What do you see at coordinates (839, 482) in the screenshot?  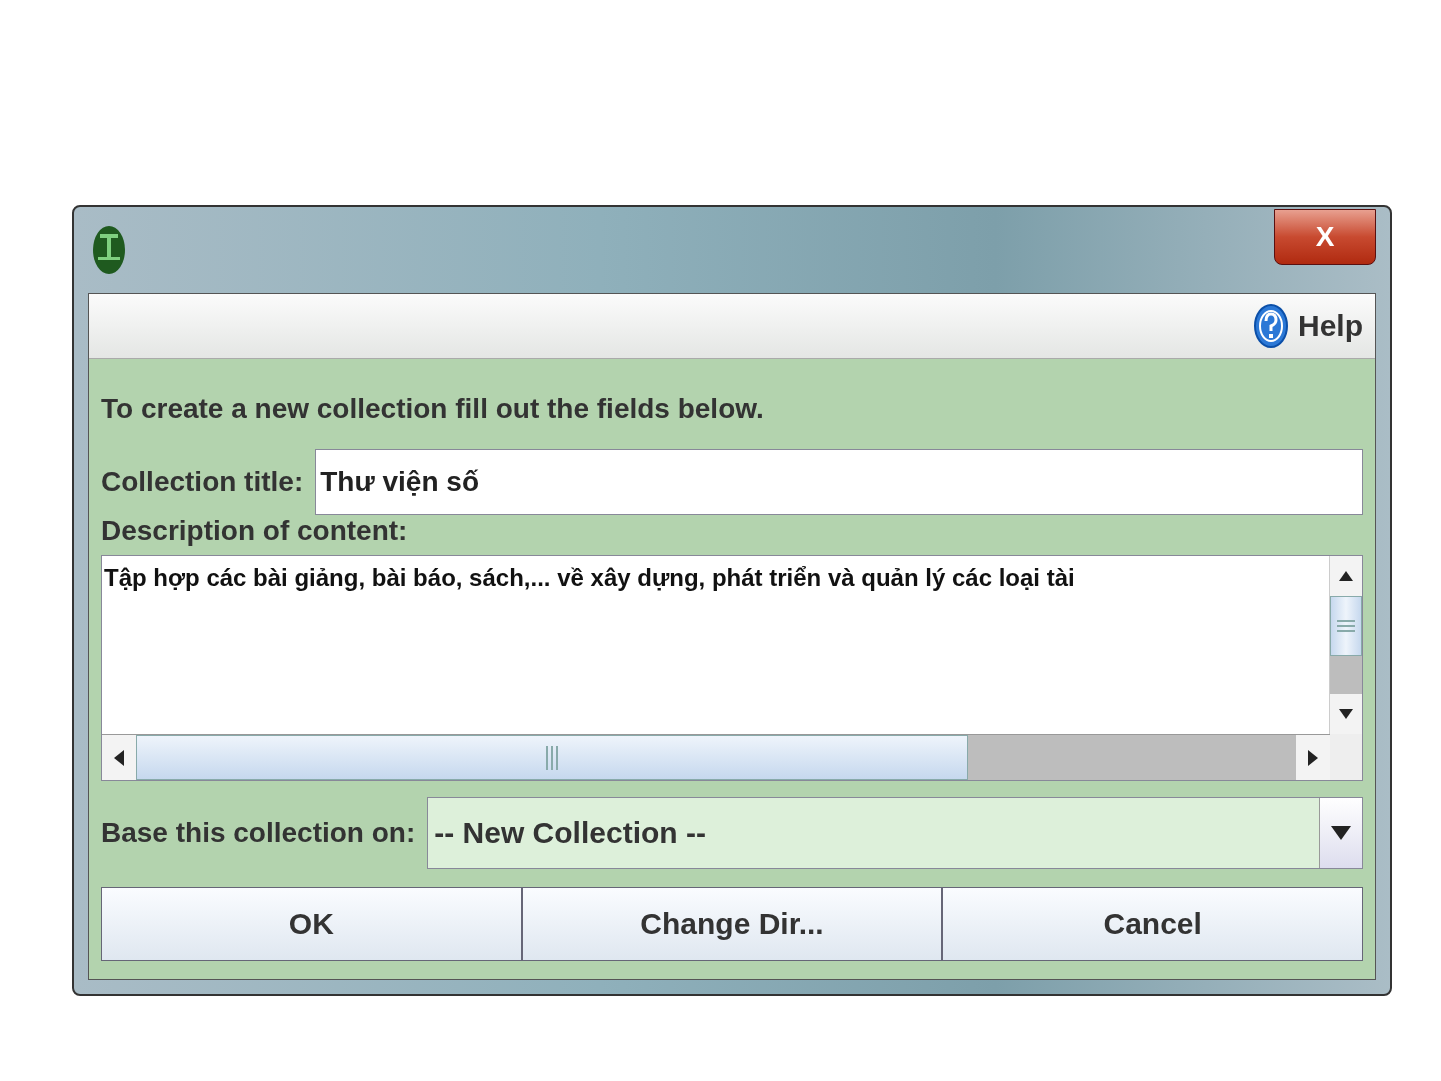 I see `title-input-field: Thư viện số` at bounding box center [839, 482].